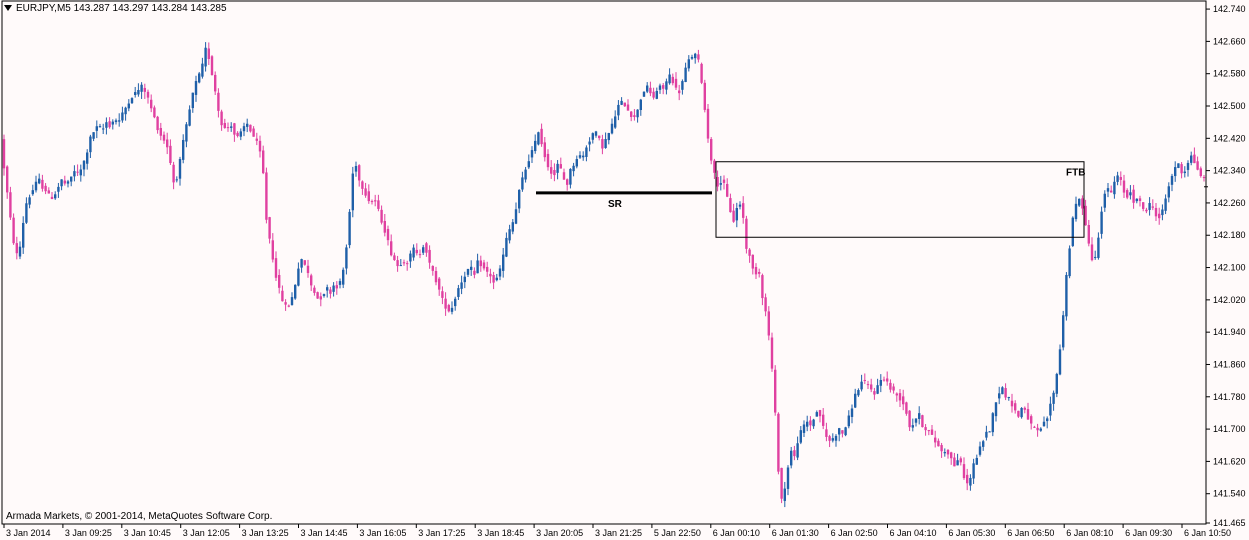  What do you see at coordinates (1148, 533) in the screenshot?
I see `x-tick-label: 6 Jan 09:30` at bounding box center [1148, 533].